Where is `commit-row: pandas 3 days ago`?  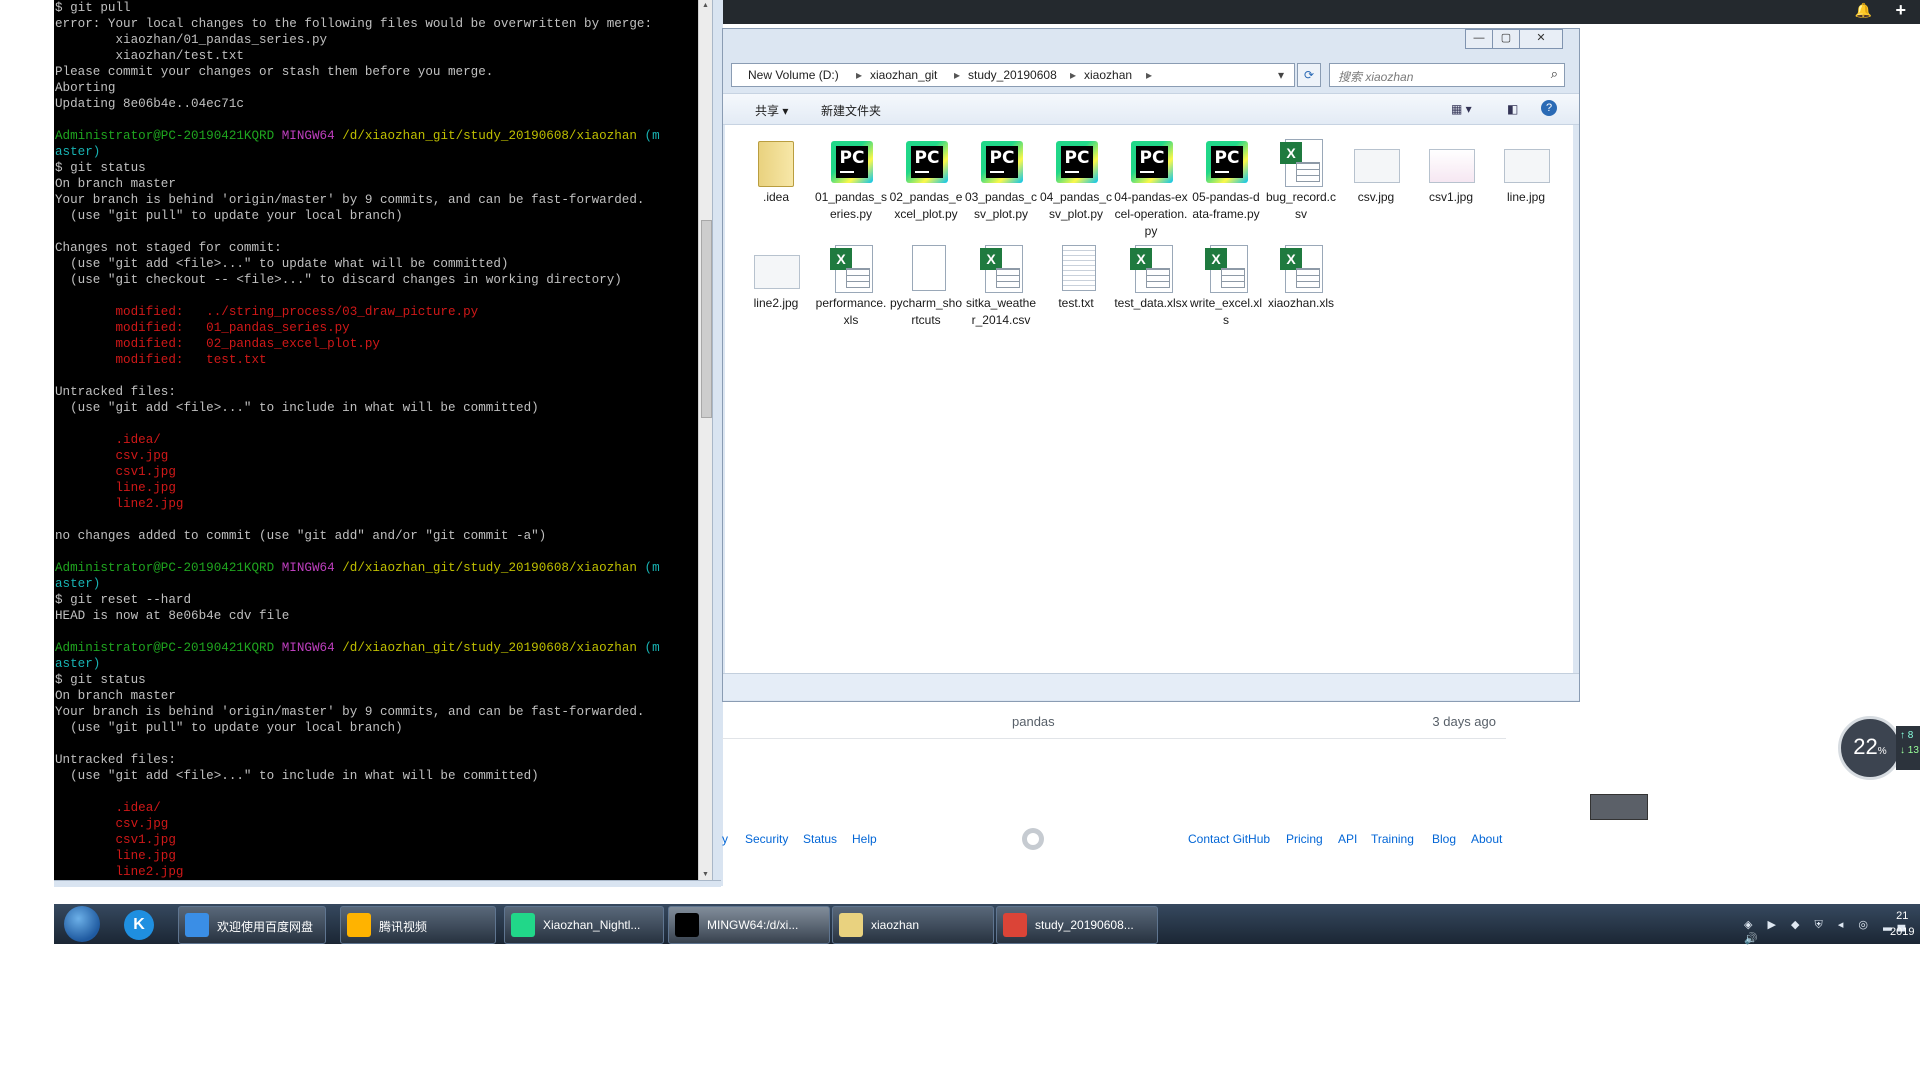 commit-row: pandas 3 days ago is located at coordinates (1114, 722).